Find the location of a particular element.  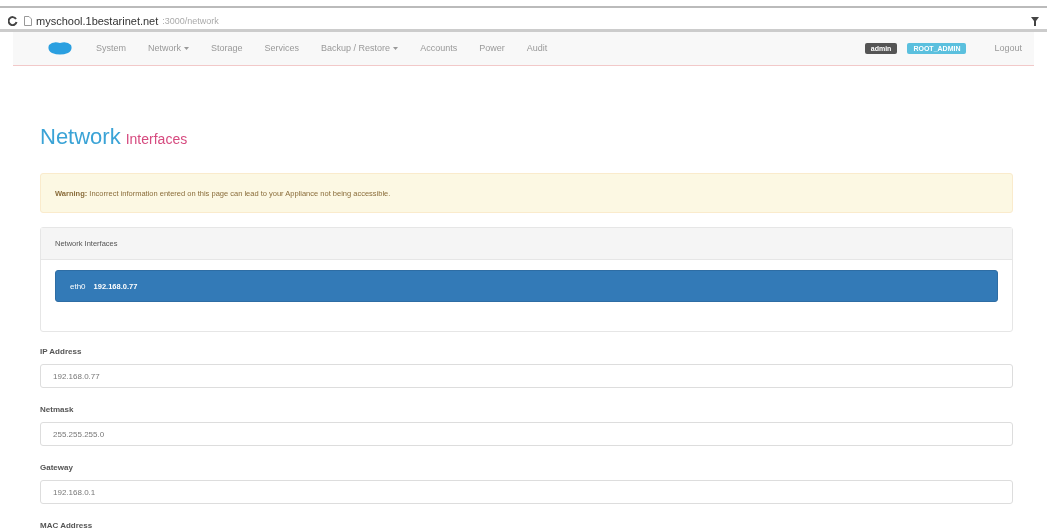

field-label: IP Address is located at coordinates (61, 352).